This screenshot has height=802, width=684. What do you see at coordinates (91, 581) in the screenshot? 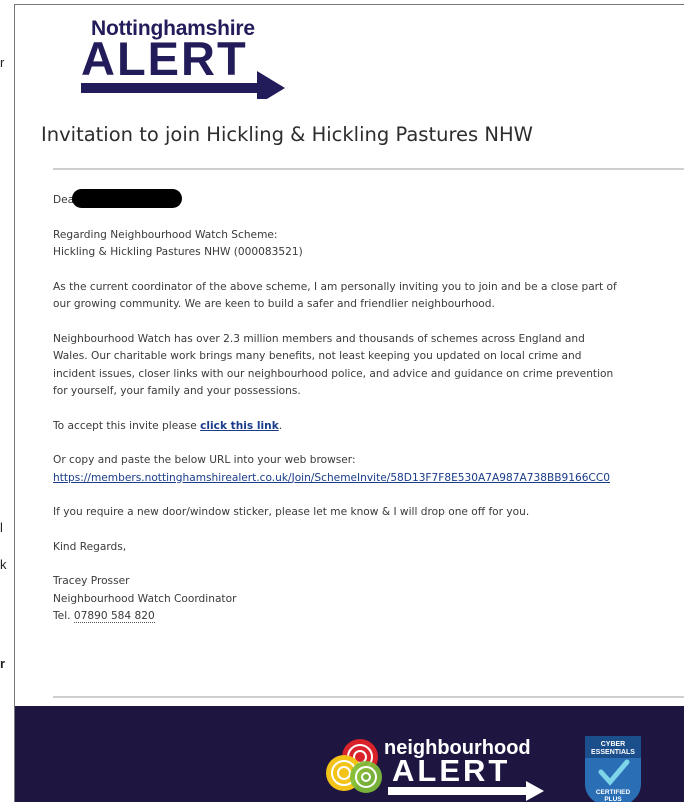
I see `sender-name: Tracey Prosser` at bounding box center [91, 581].